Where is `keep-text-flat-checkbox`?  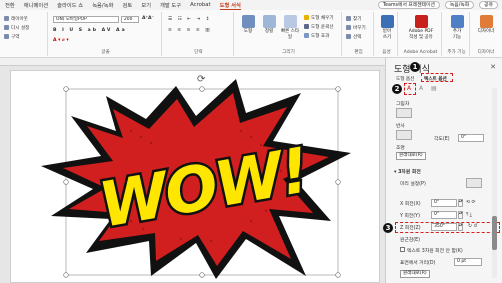 keep-text-flat-checkbox is located at coordinates (402, 249).